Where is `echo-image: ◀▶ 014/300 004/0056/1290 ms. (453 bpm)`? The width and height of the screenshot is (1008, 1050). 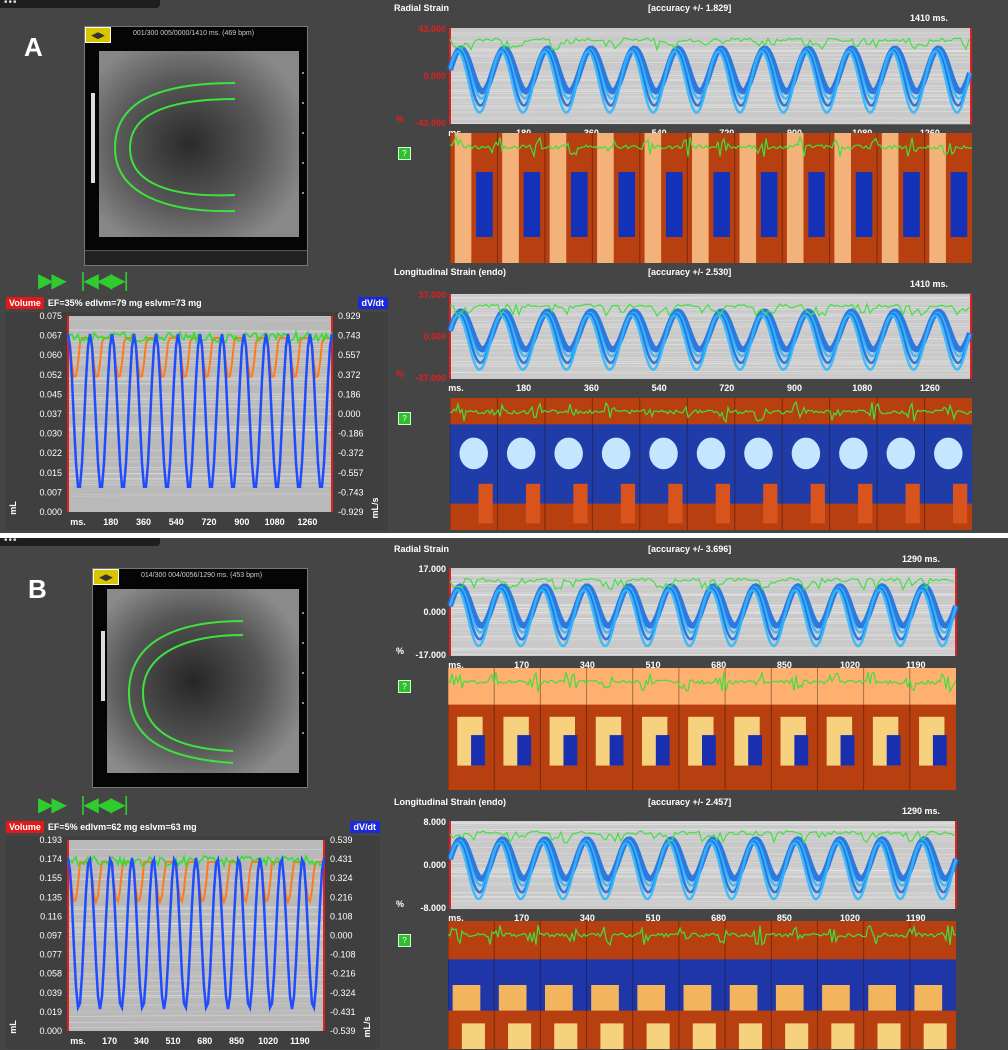 echo-image: ◀▶ 014/300 004/0056/1290 ms. (453 bpm) is located at coordinates (200, 678).